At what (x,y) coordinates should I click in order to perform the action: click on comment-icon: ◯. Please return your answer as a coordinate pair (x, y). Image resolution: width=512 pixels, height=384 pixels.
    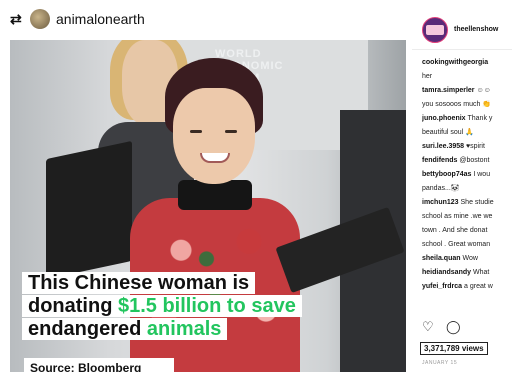
    Looking at the image, I should click on (453, 327).